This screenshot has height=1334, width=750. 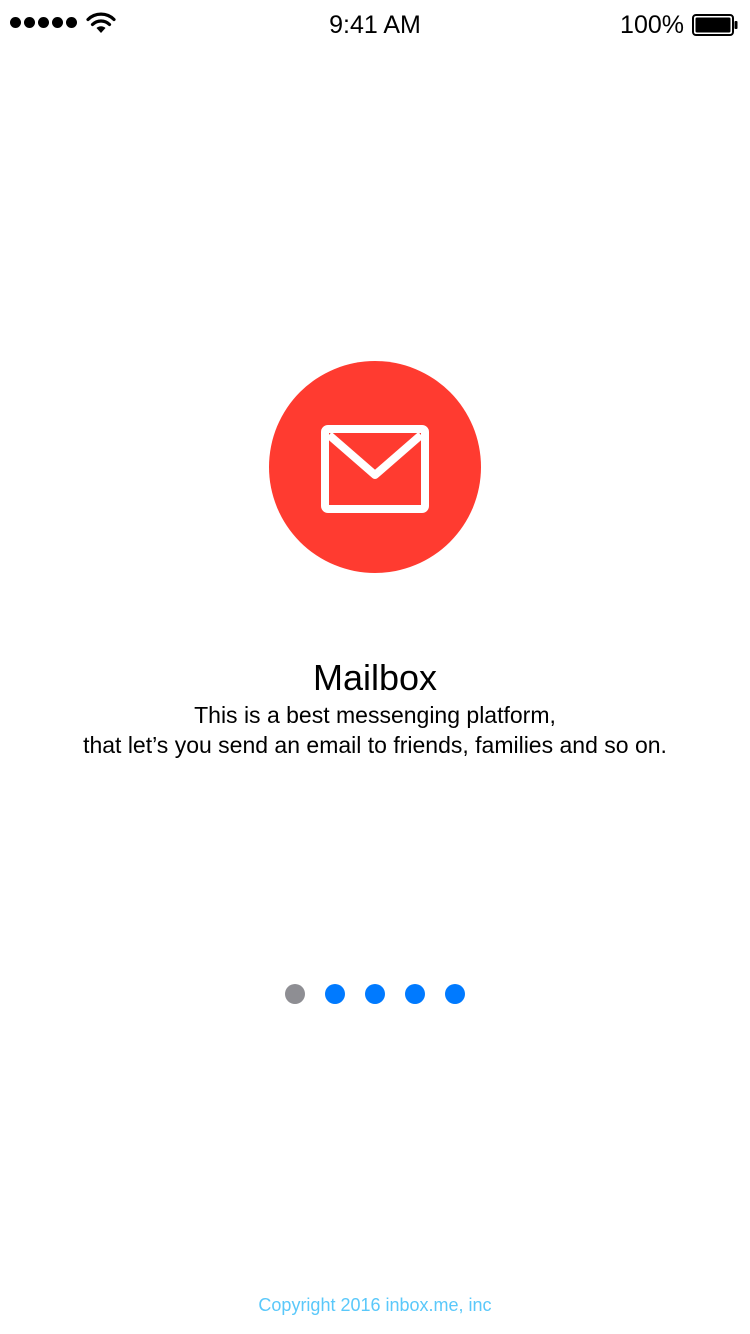 I want to click on page-indicator, so click(x=375, y=994).